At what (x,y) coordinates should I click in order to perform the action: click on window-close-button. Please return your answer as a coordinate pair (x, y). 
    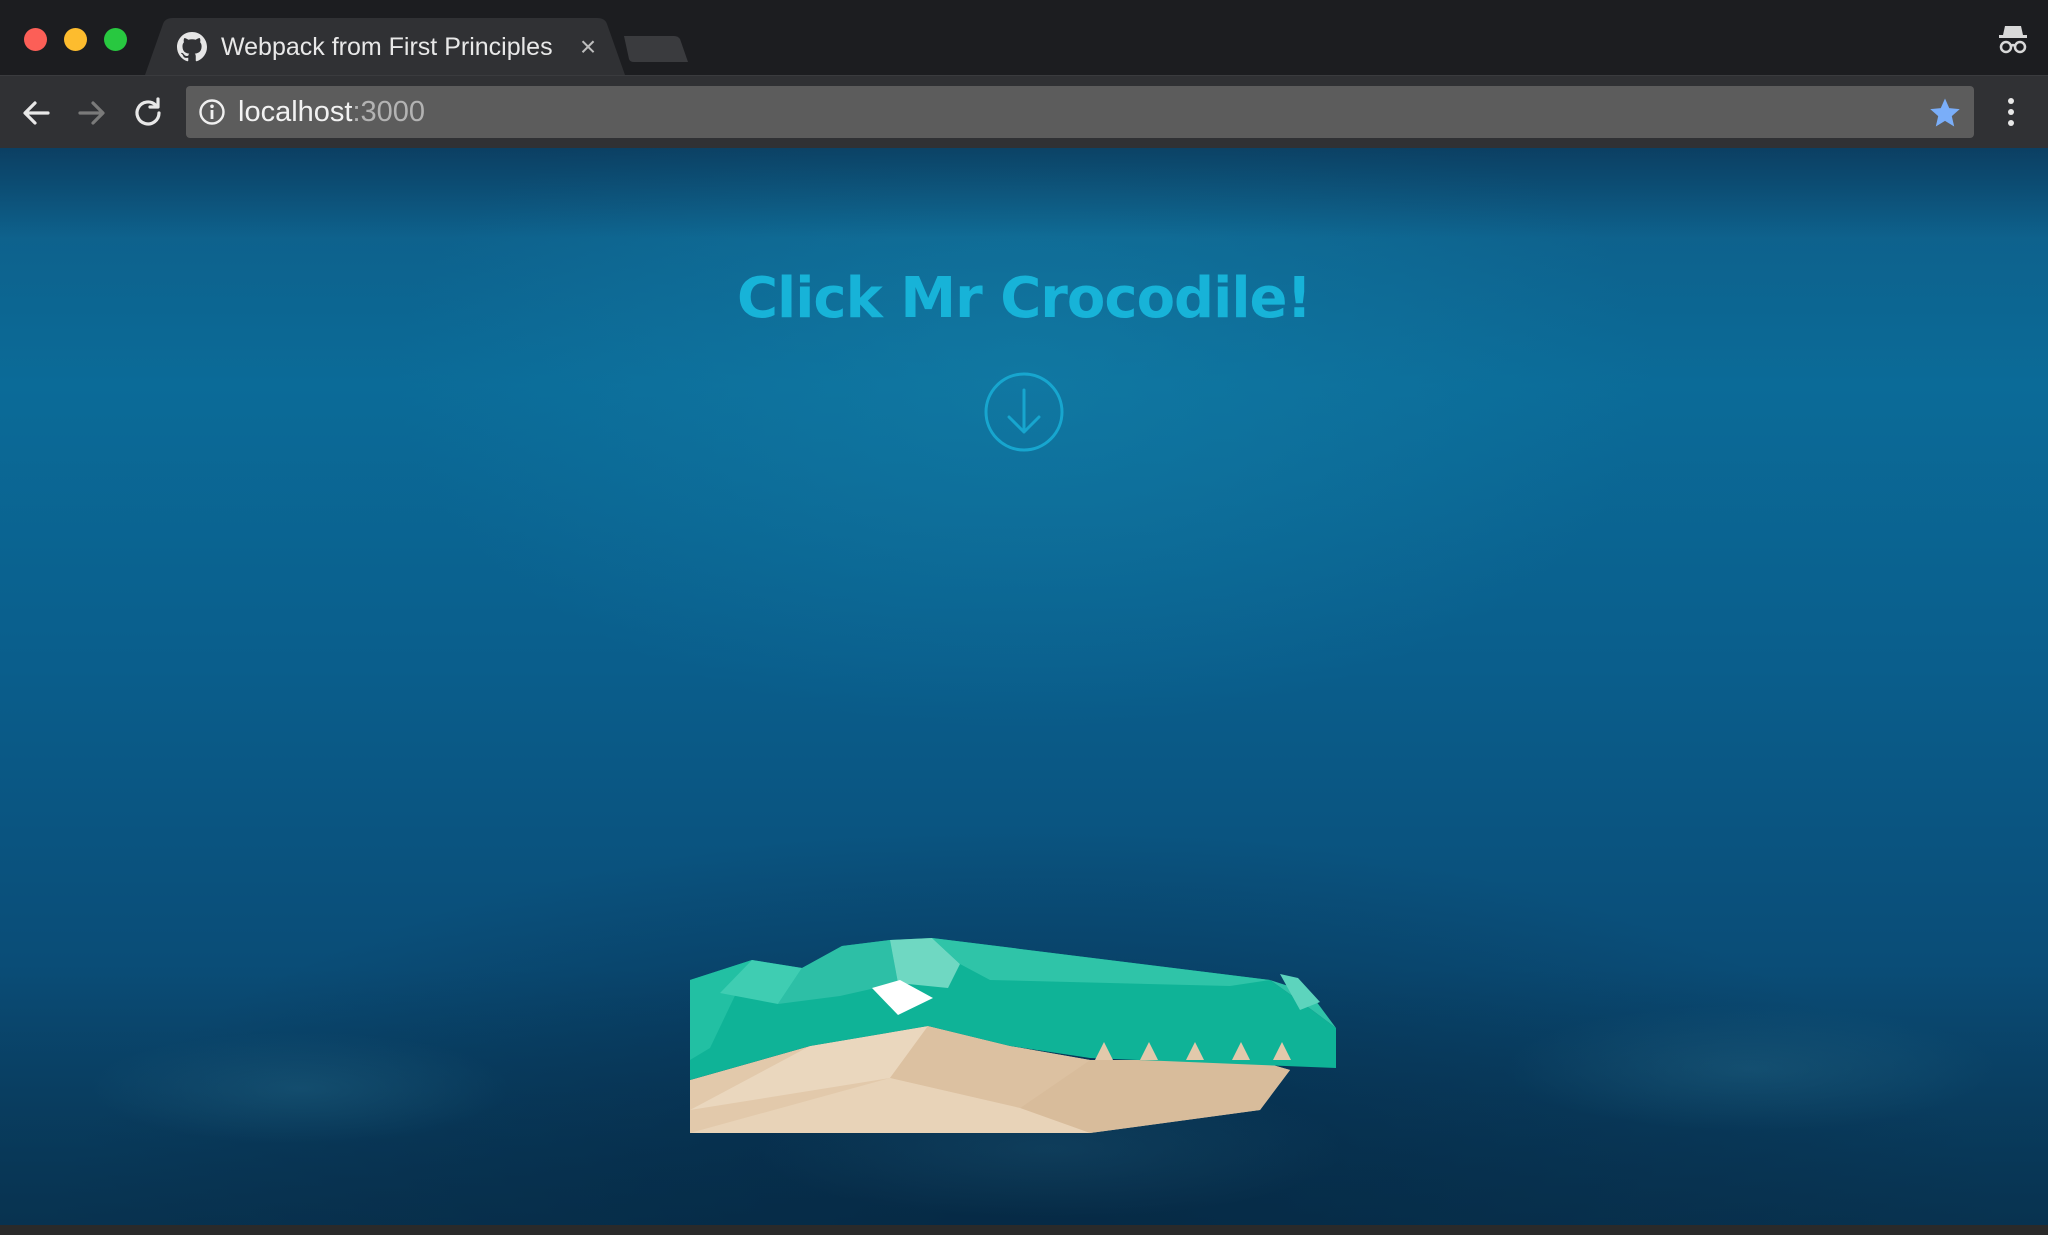
    Looking at the image, I should click on (35, 39).